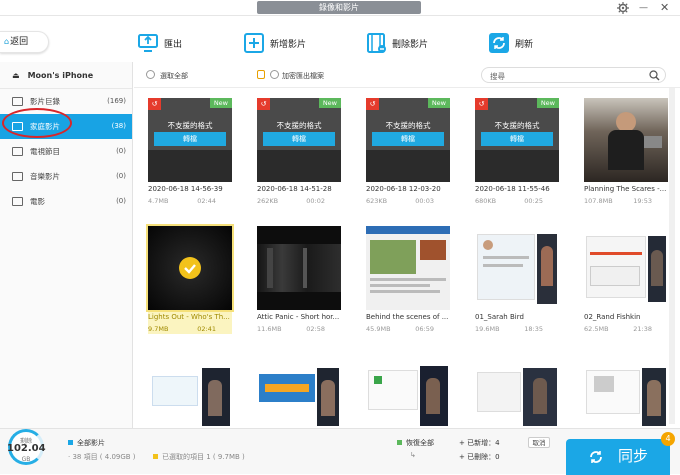  Describe the element at coordinates (26, 448) in the screenshot. I see `storage-value: 102.04` at that location.